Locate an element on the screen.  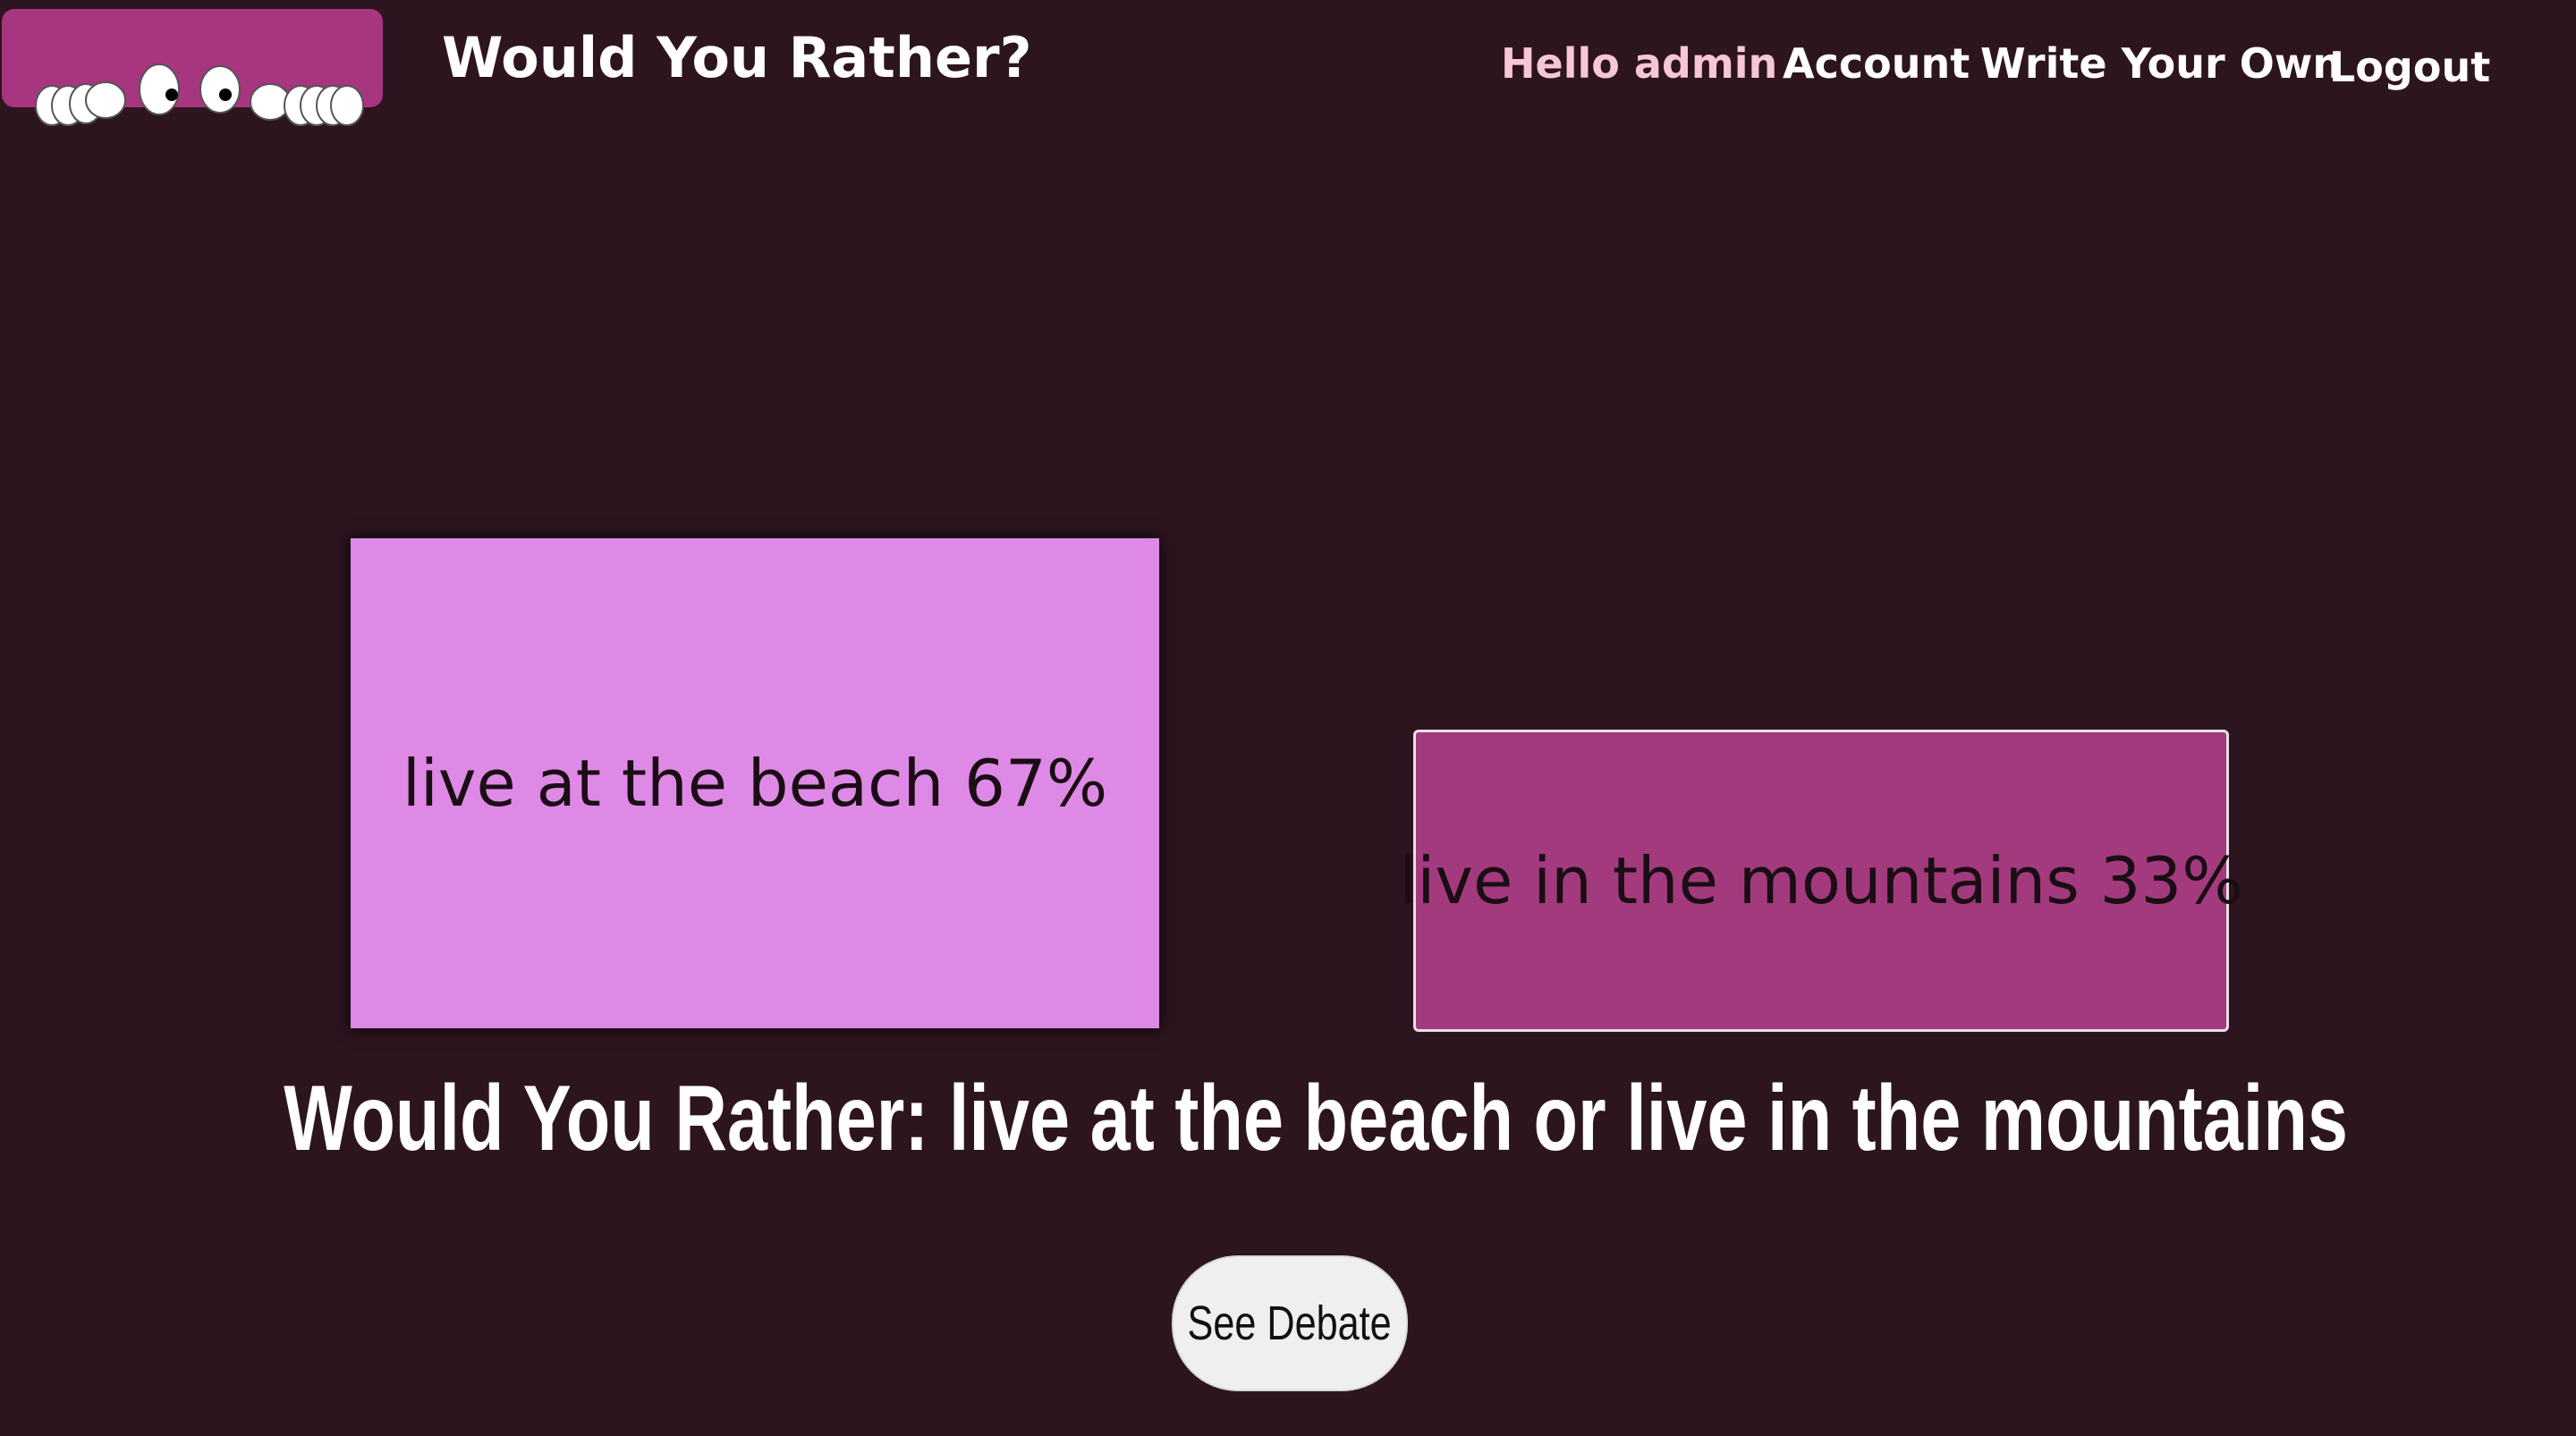
option-b-label: live in the mountains 33% is located at coordinates (1821, 880).